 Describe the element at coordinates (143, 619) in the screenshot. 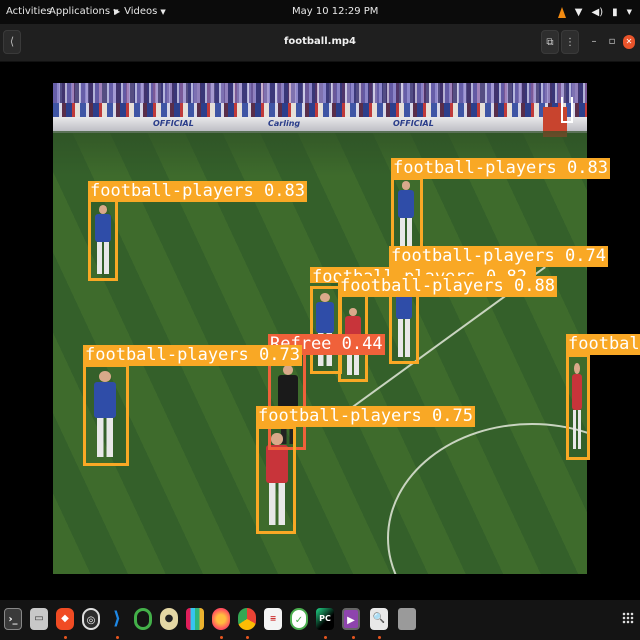

I see `anaconda-icon` at that location.